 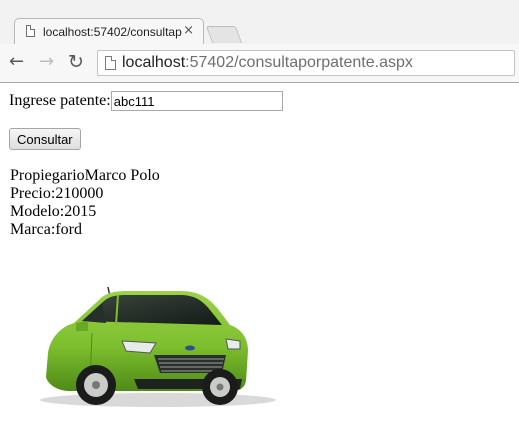 What do you see at coordinates (224, 34) in the screenshot?
I see `new-tab-button` at bounding box center [224, 34].